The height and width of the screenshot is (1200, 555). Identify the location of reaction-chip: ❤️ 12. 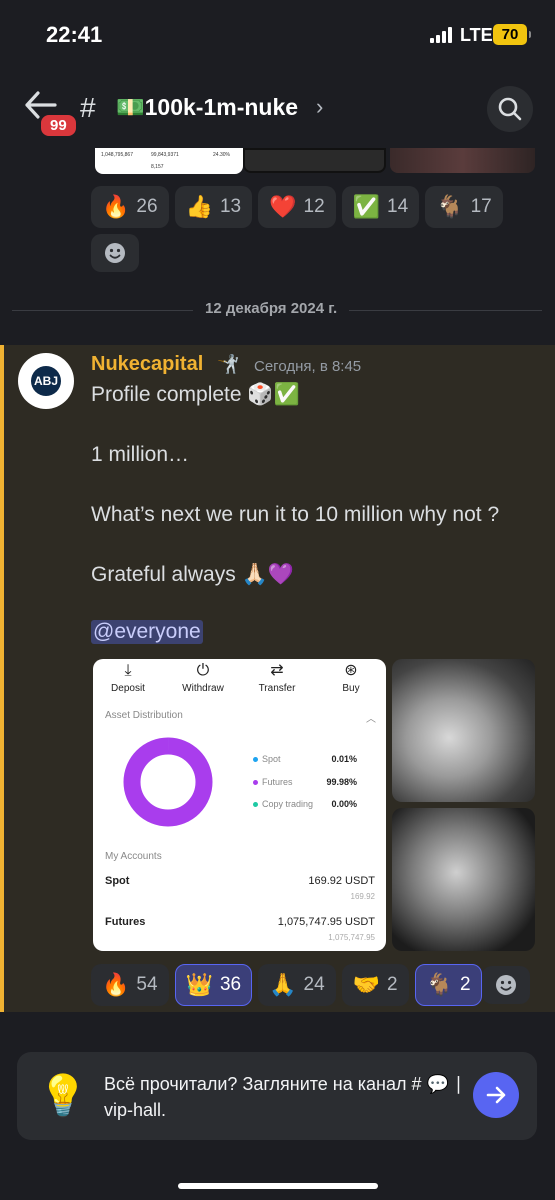
(297, 207).